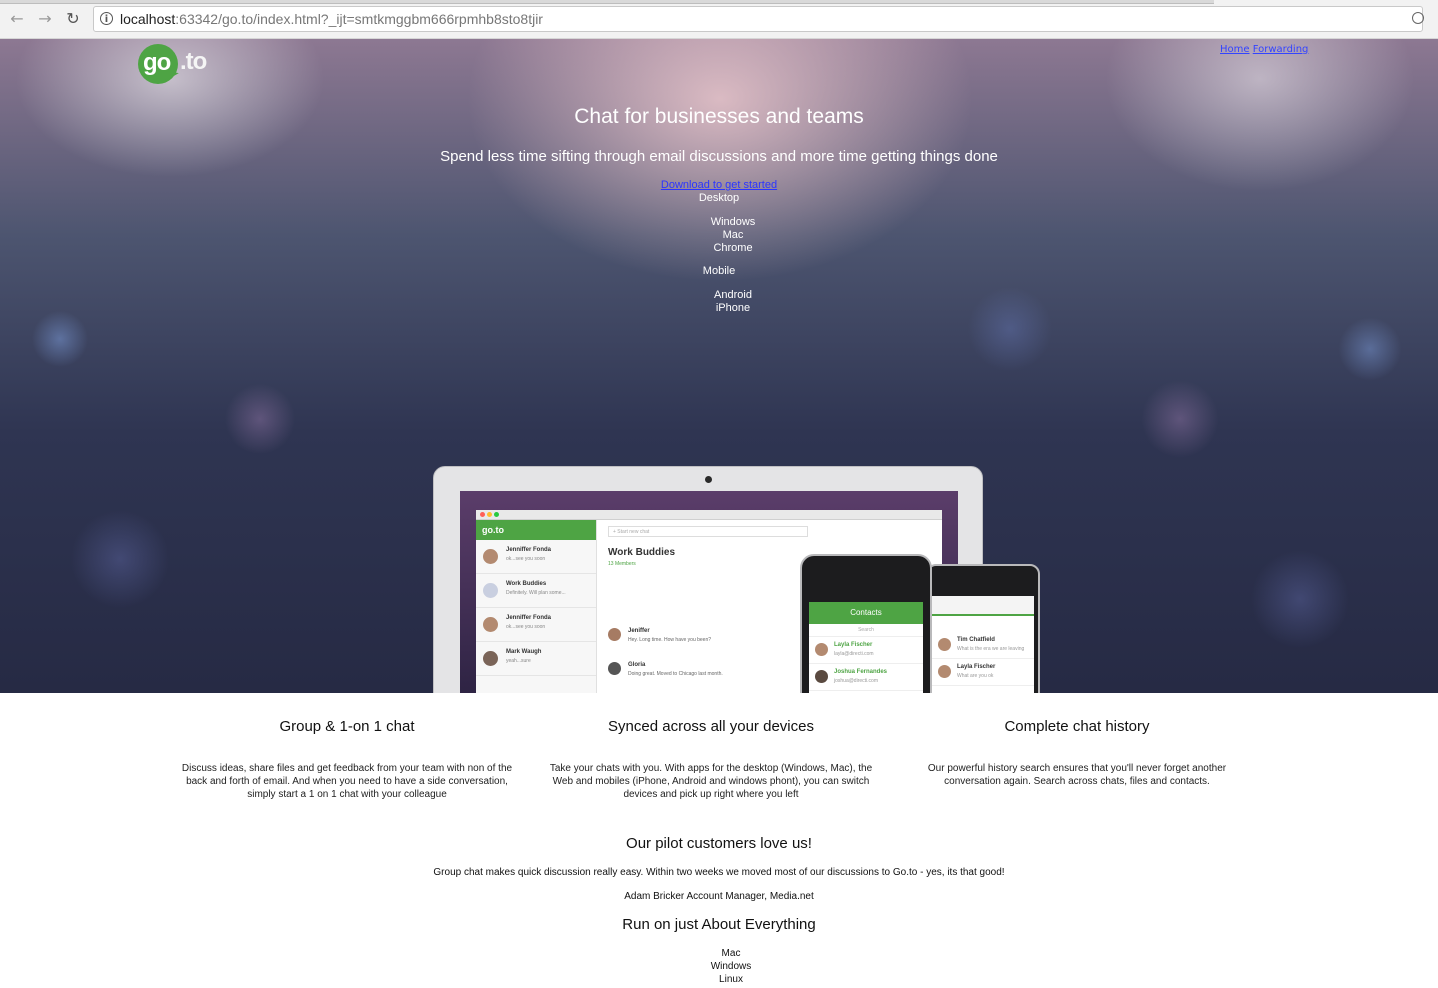 This screenshot has height=988, width=1438. What do you see at coordinates (73, 19) in the screenshot?
I see `reload-icon: ↻` at bounding box center [73, 19].